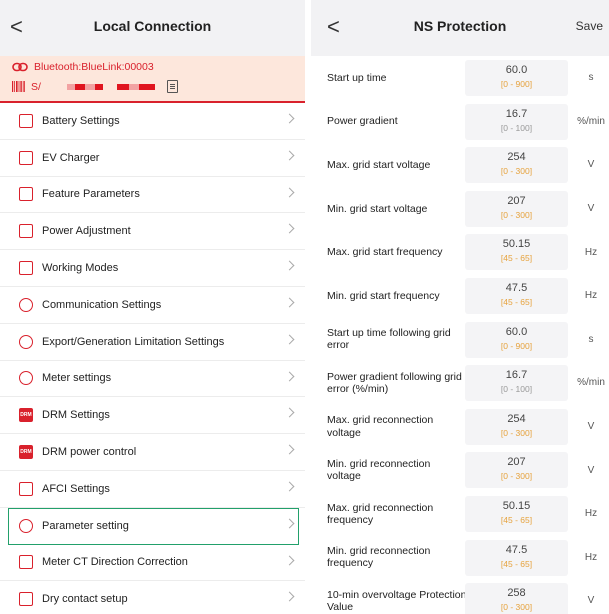 This screenshot has height=614, width=609. Describe the element at coordinates (152, 416) in the screenshot. I see `menu-item: DRM DRM Settings` at that location.